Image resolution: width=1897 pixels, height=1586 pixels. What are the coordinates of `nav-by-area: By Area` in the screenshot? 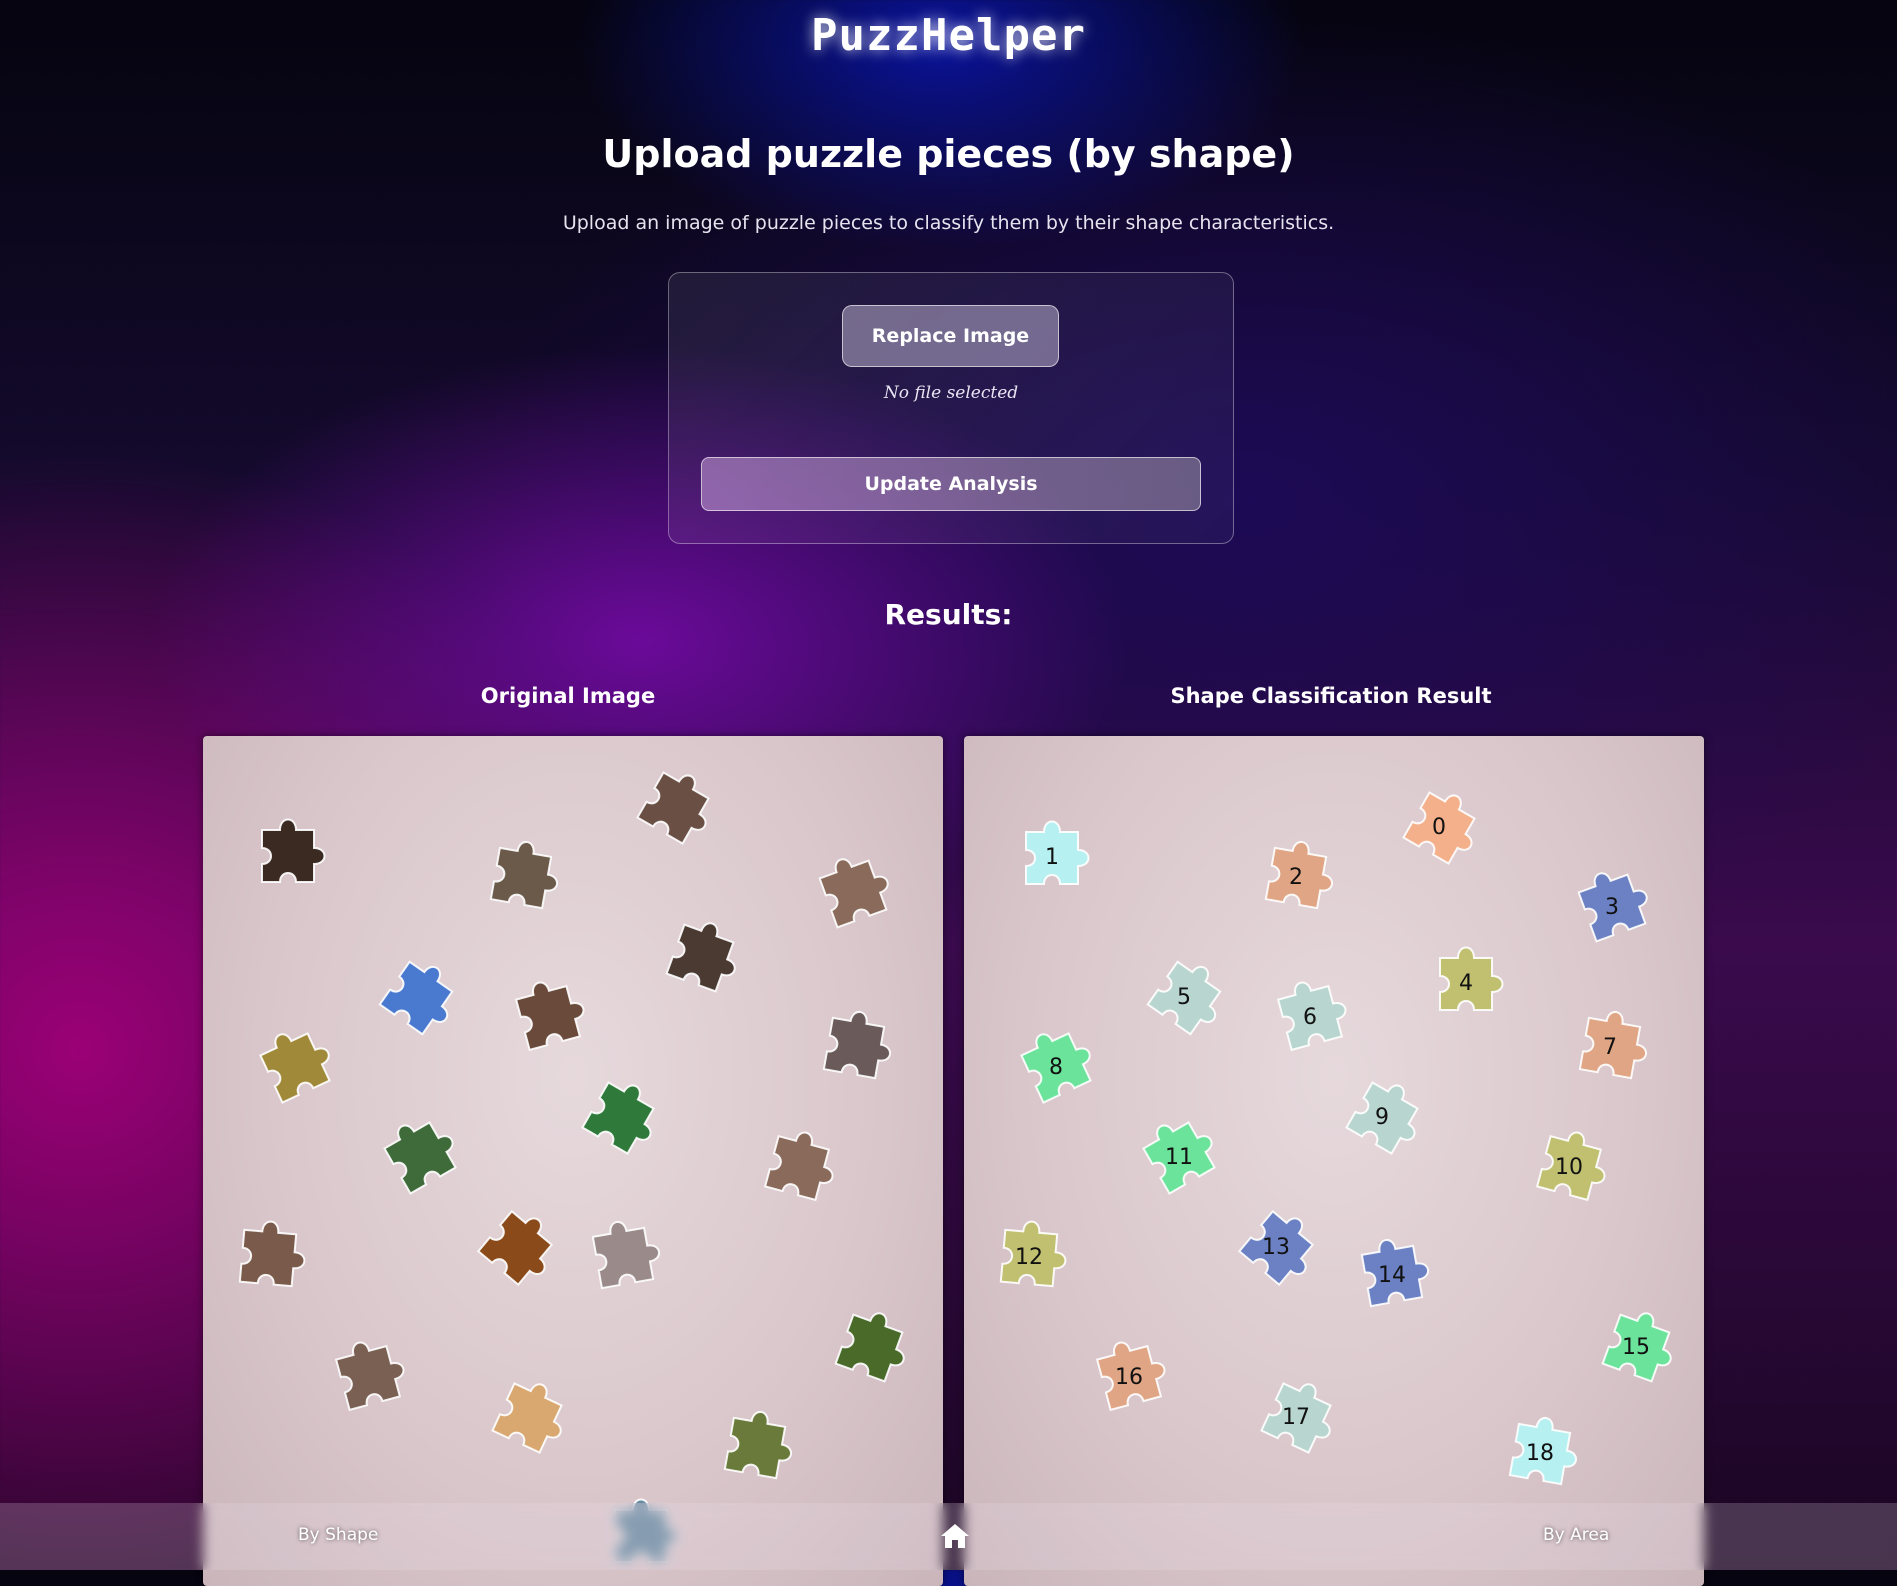 It's located at (1576, 1535).